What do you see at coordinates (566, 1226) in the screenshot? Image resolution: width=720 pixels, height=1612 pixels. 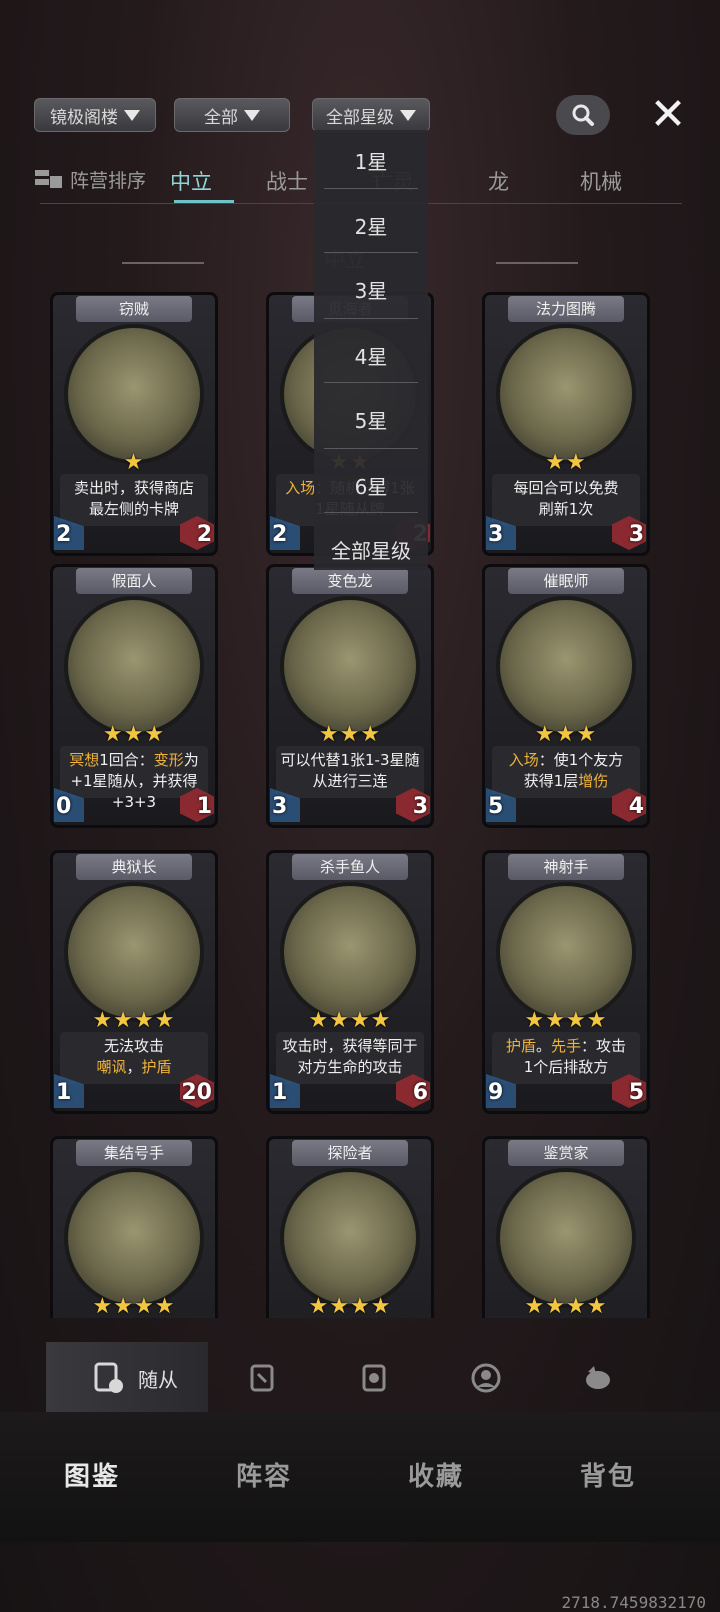 I see `minion-card: 鉴赏家 ★★★★` at bounding box center [566, 1226].